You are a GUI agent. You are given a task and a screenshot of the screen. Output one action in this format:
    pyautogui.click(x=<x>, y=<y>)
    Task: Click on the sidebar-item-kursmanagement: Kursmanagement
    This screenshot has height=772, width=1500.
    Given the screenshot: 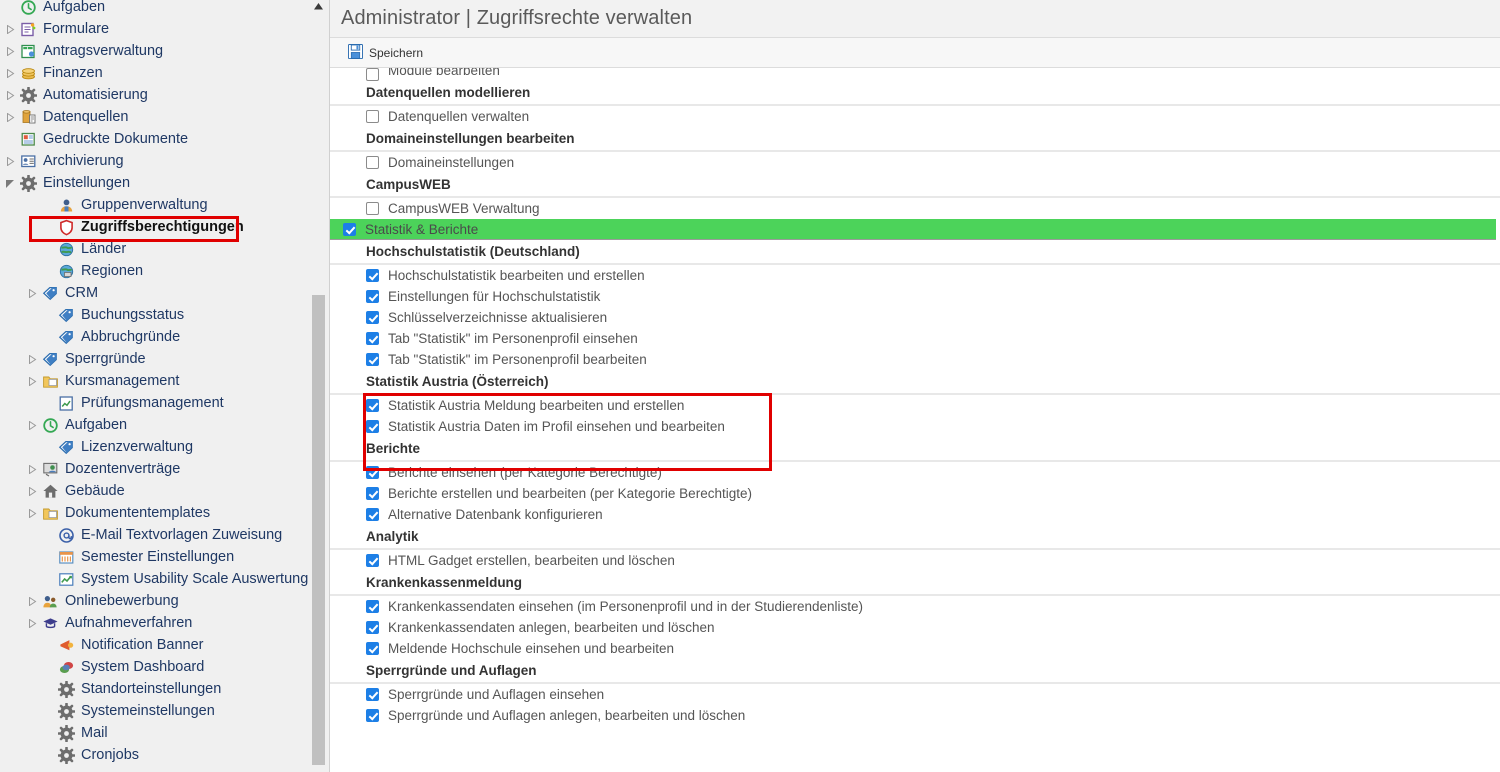 What is the action you would take?
    pyautogui.click(x=155, y=381)
    